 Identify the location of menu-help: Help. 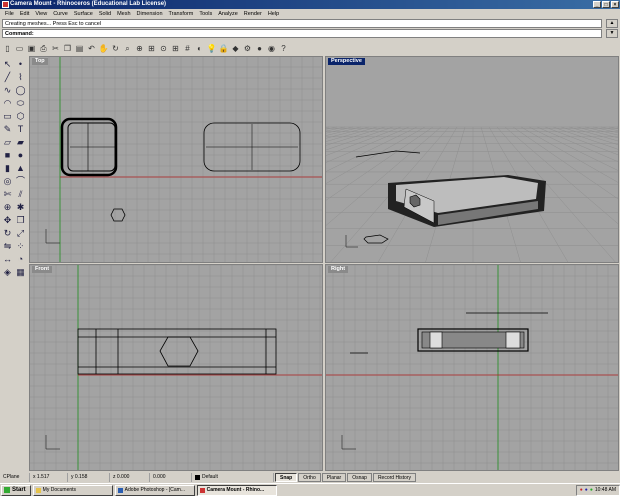
(273, 14).